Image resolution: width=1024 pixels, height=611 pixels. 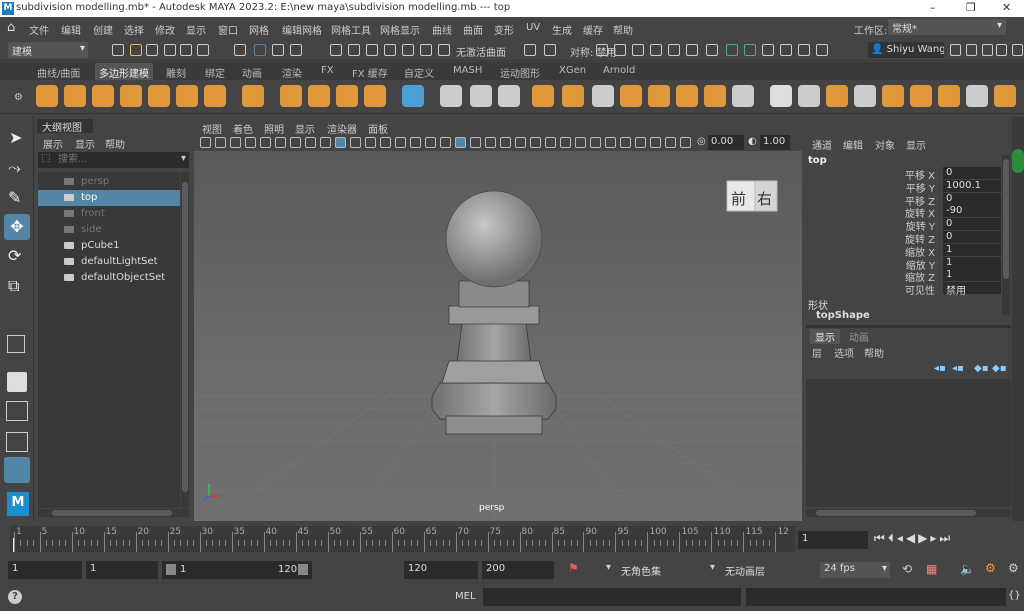 I want to click on channel-attr-row: 缩放 Z1, so click(x=903, y=276).